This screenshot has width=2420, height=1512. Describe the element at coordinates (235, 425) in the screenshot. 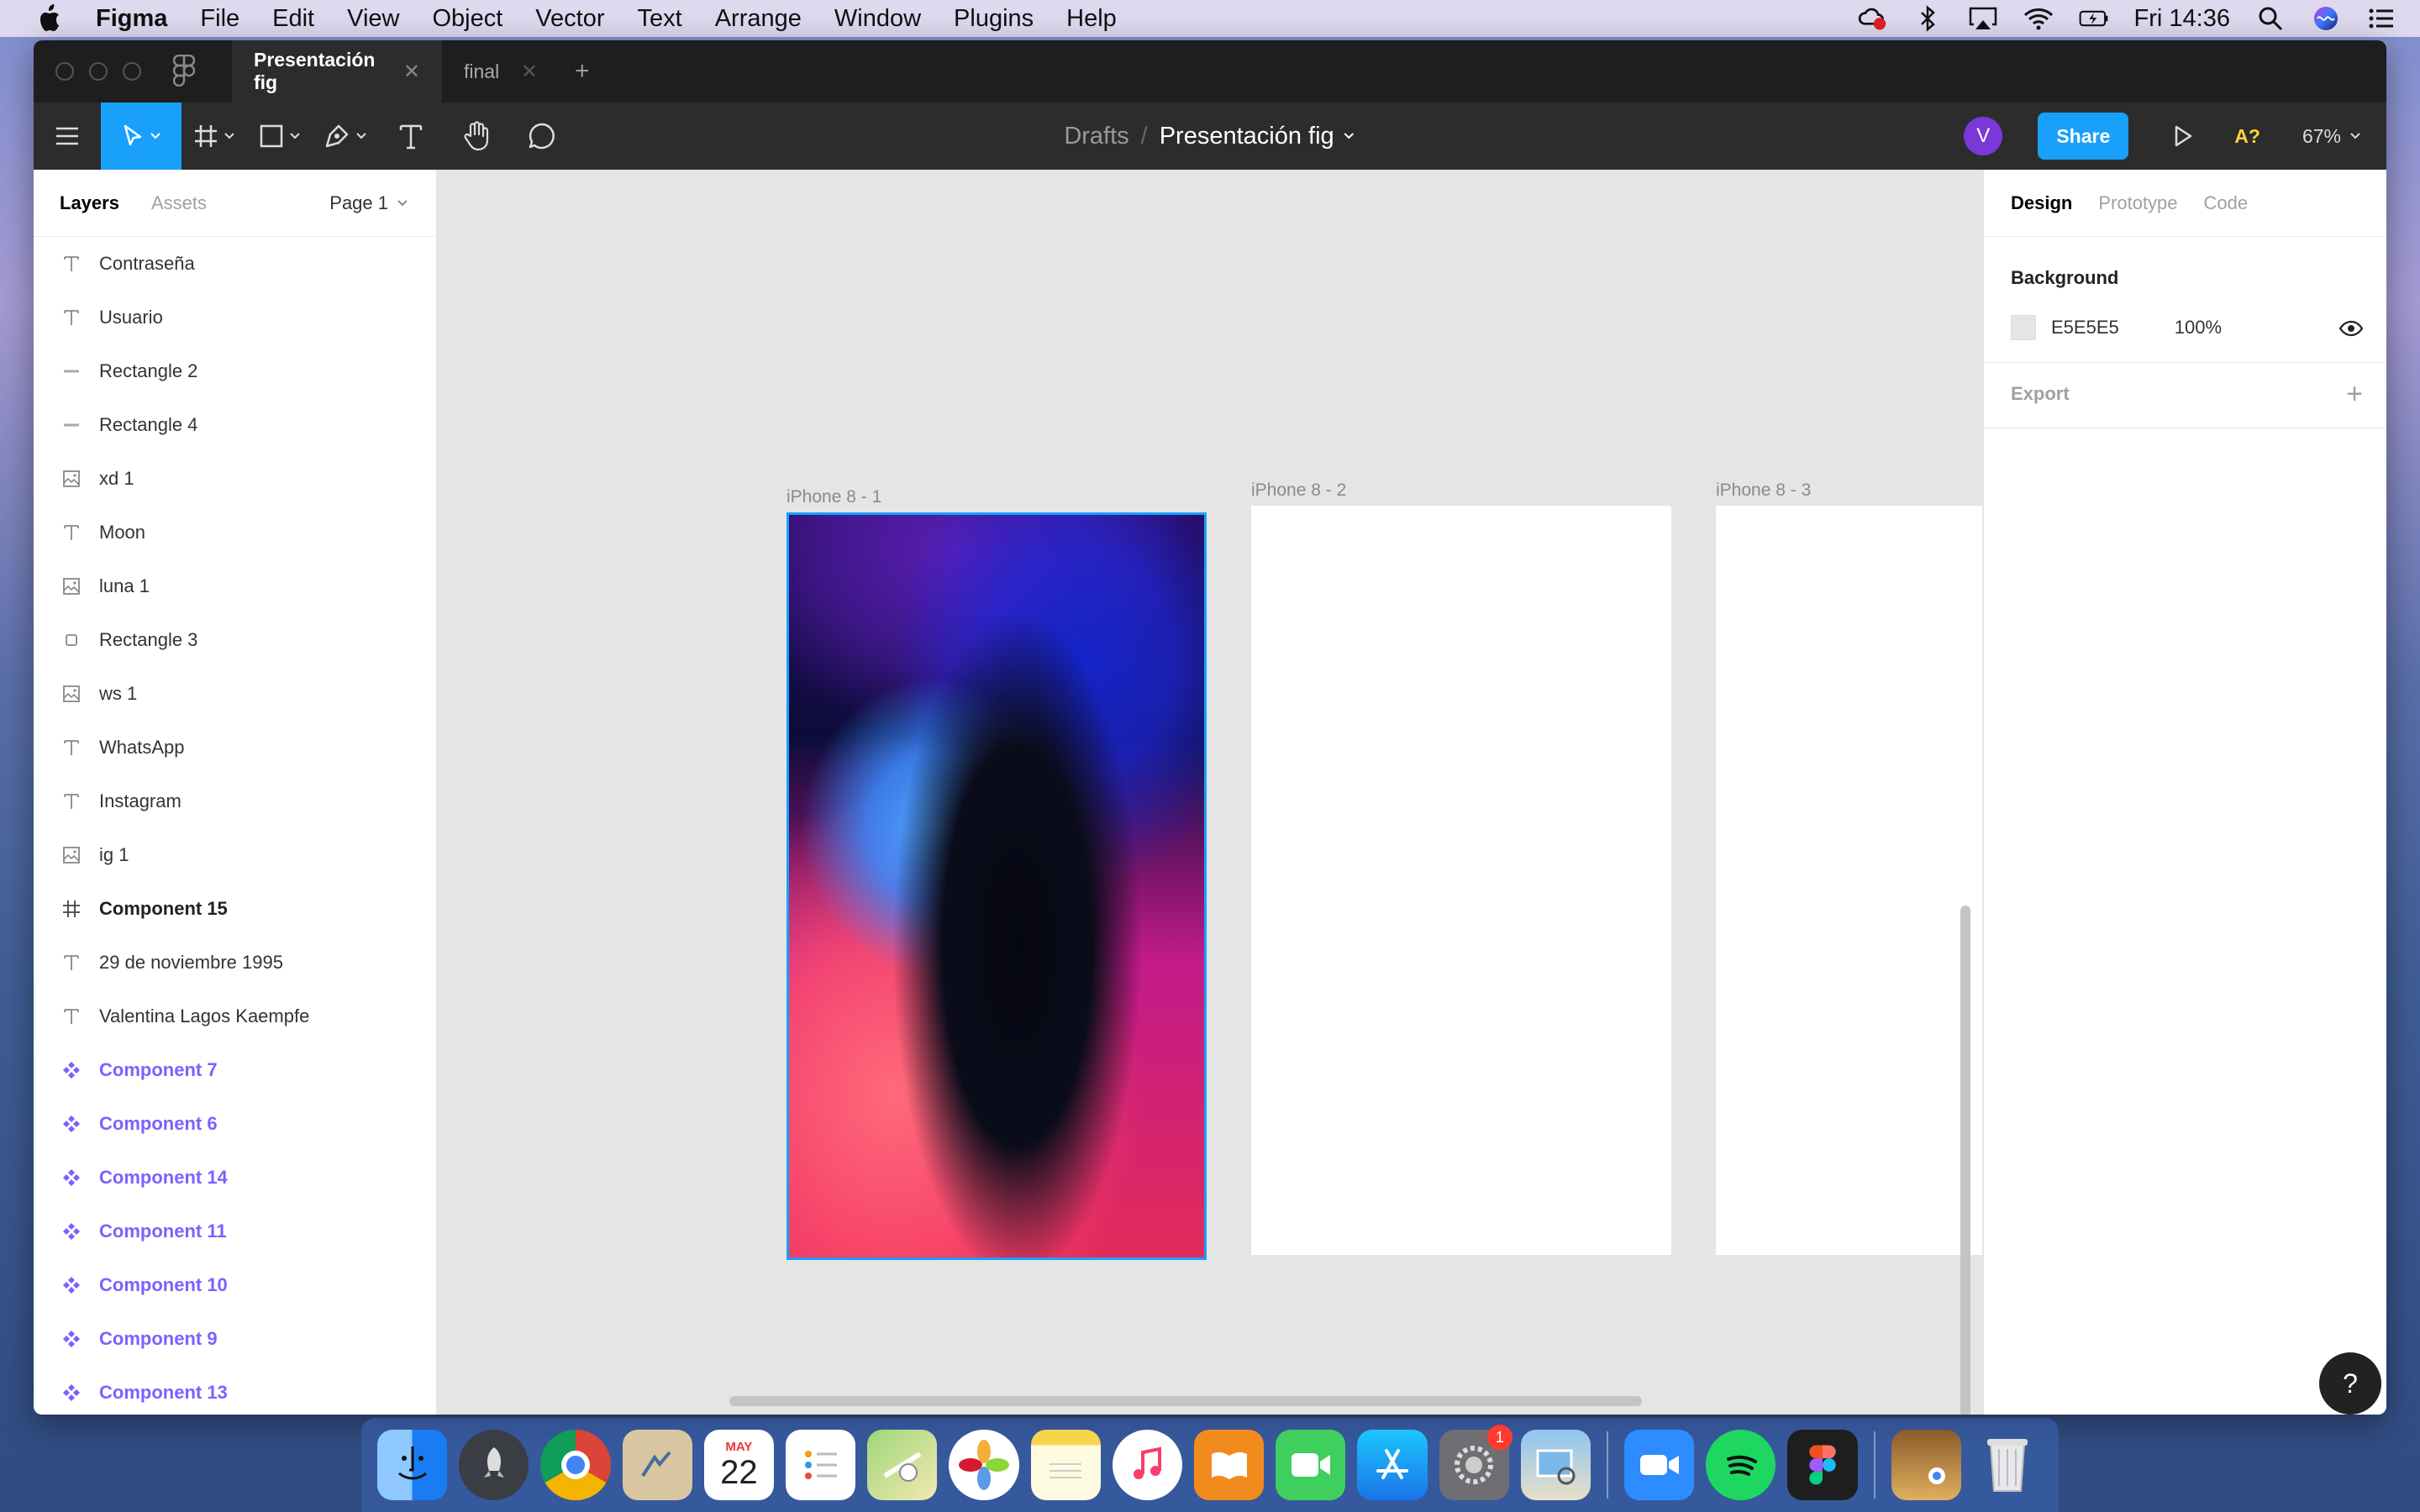

I see `layer-row: Rectangle 4` at that location.